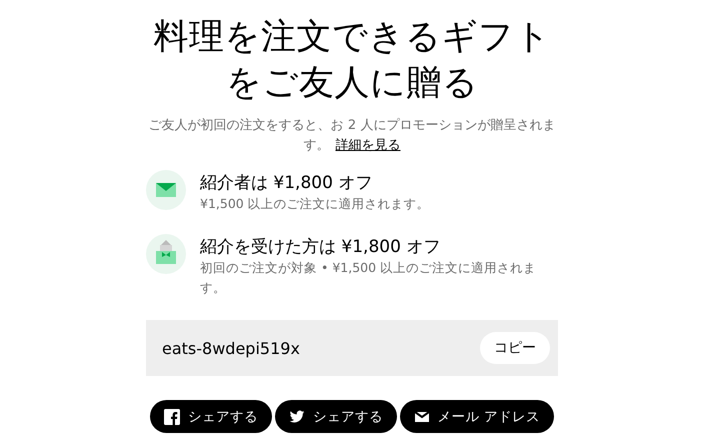 The height and width of the screenshot is (446, 704). Describe the element at coordinates (315, 204) in the screenshot. I see `benefit-detail: ¥1,500 以上のご注文に適用されます。` at that location.